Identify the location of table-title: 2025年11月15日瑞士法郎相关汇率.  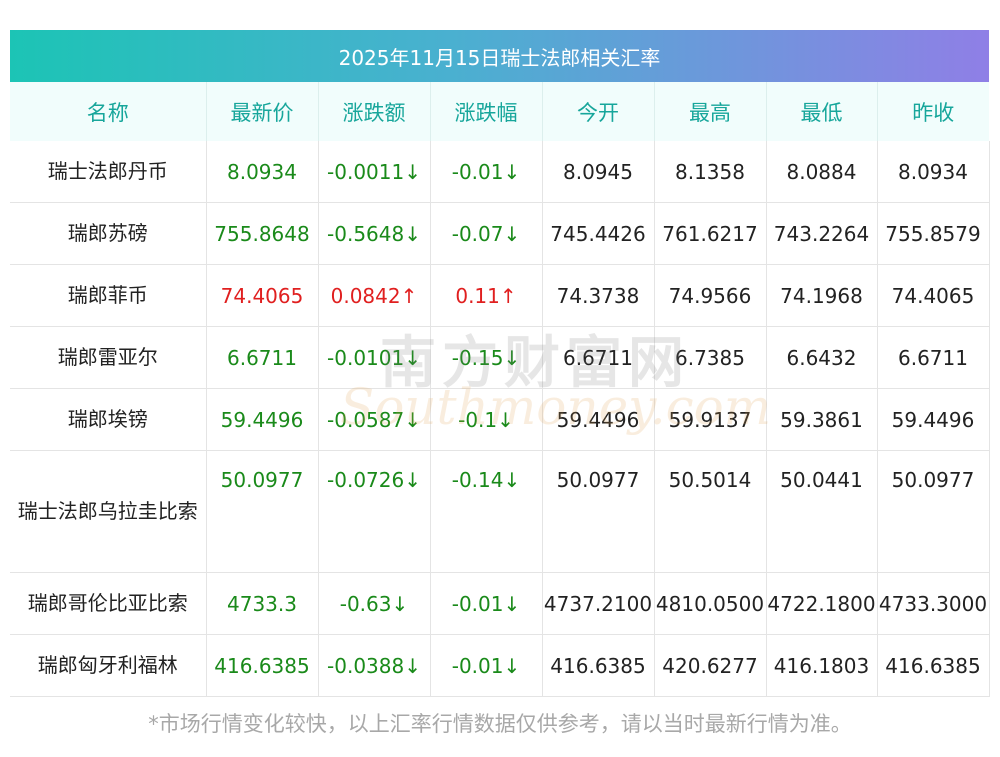
(499, 56).